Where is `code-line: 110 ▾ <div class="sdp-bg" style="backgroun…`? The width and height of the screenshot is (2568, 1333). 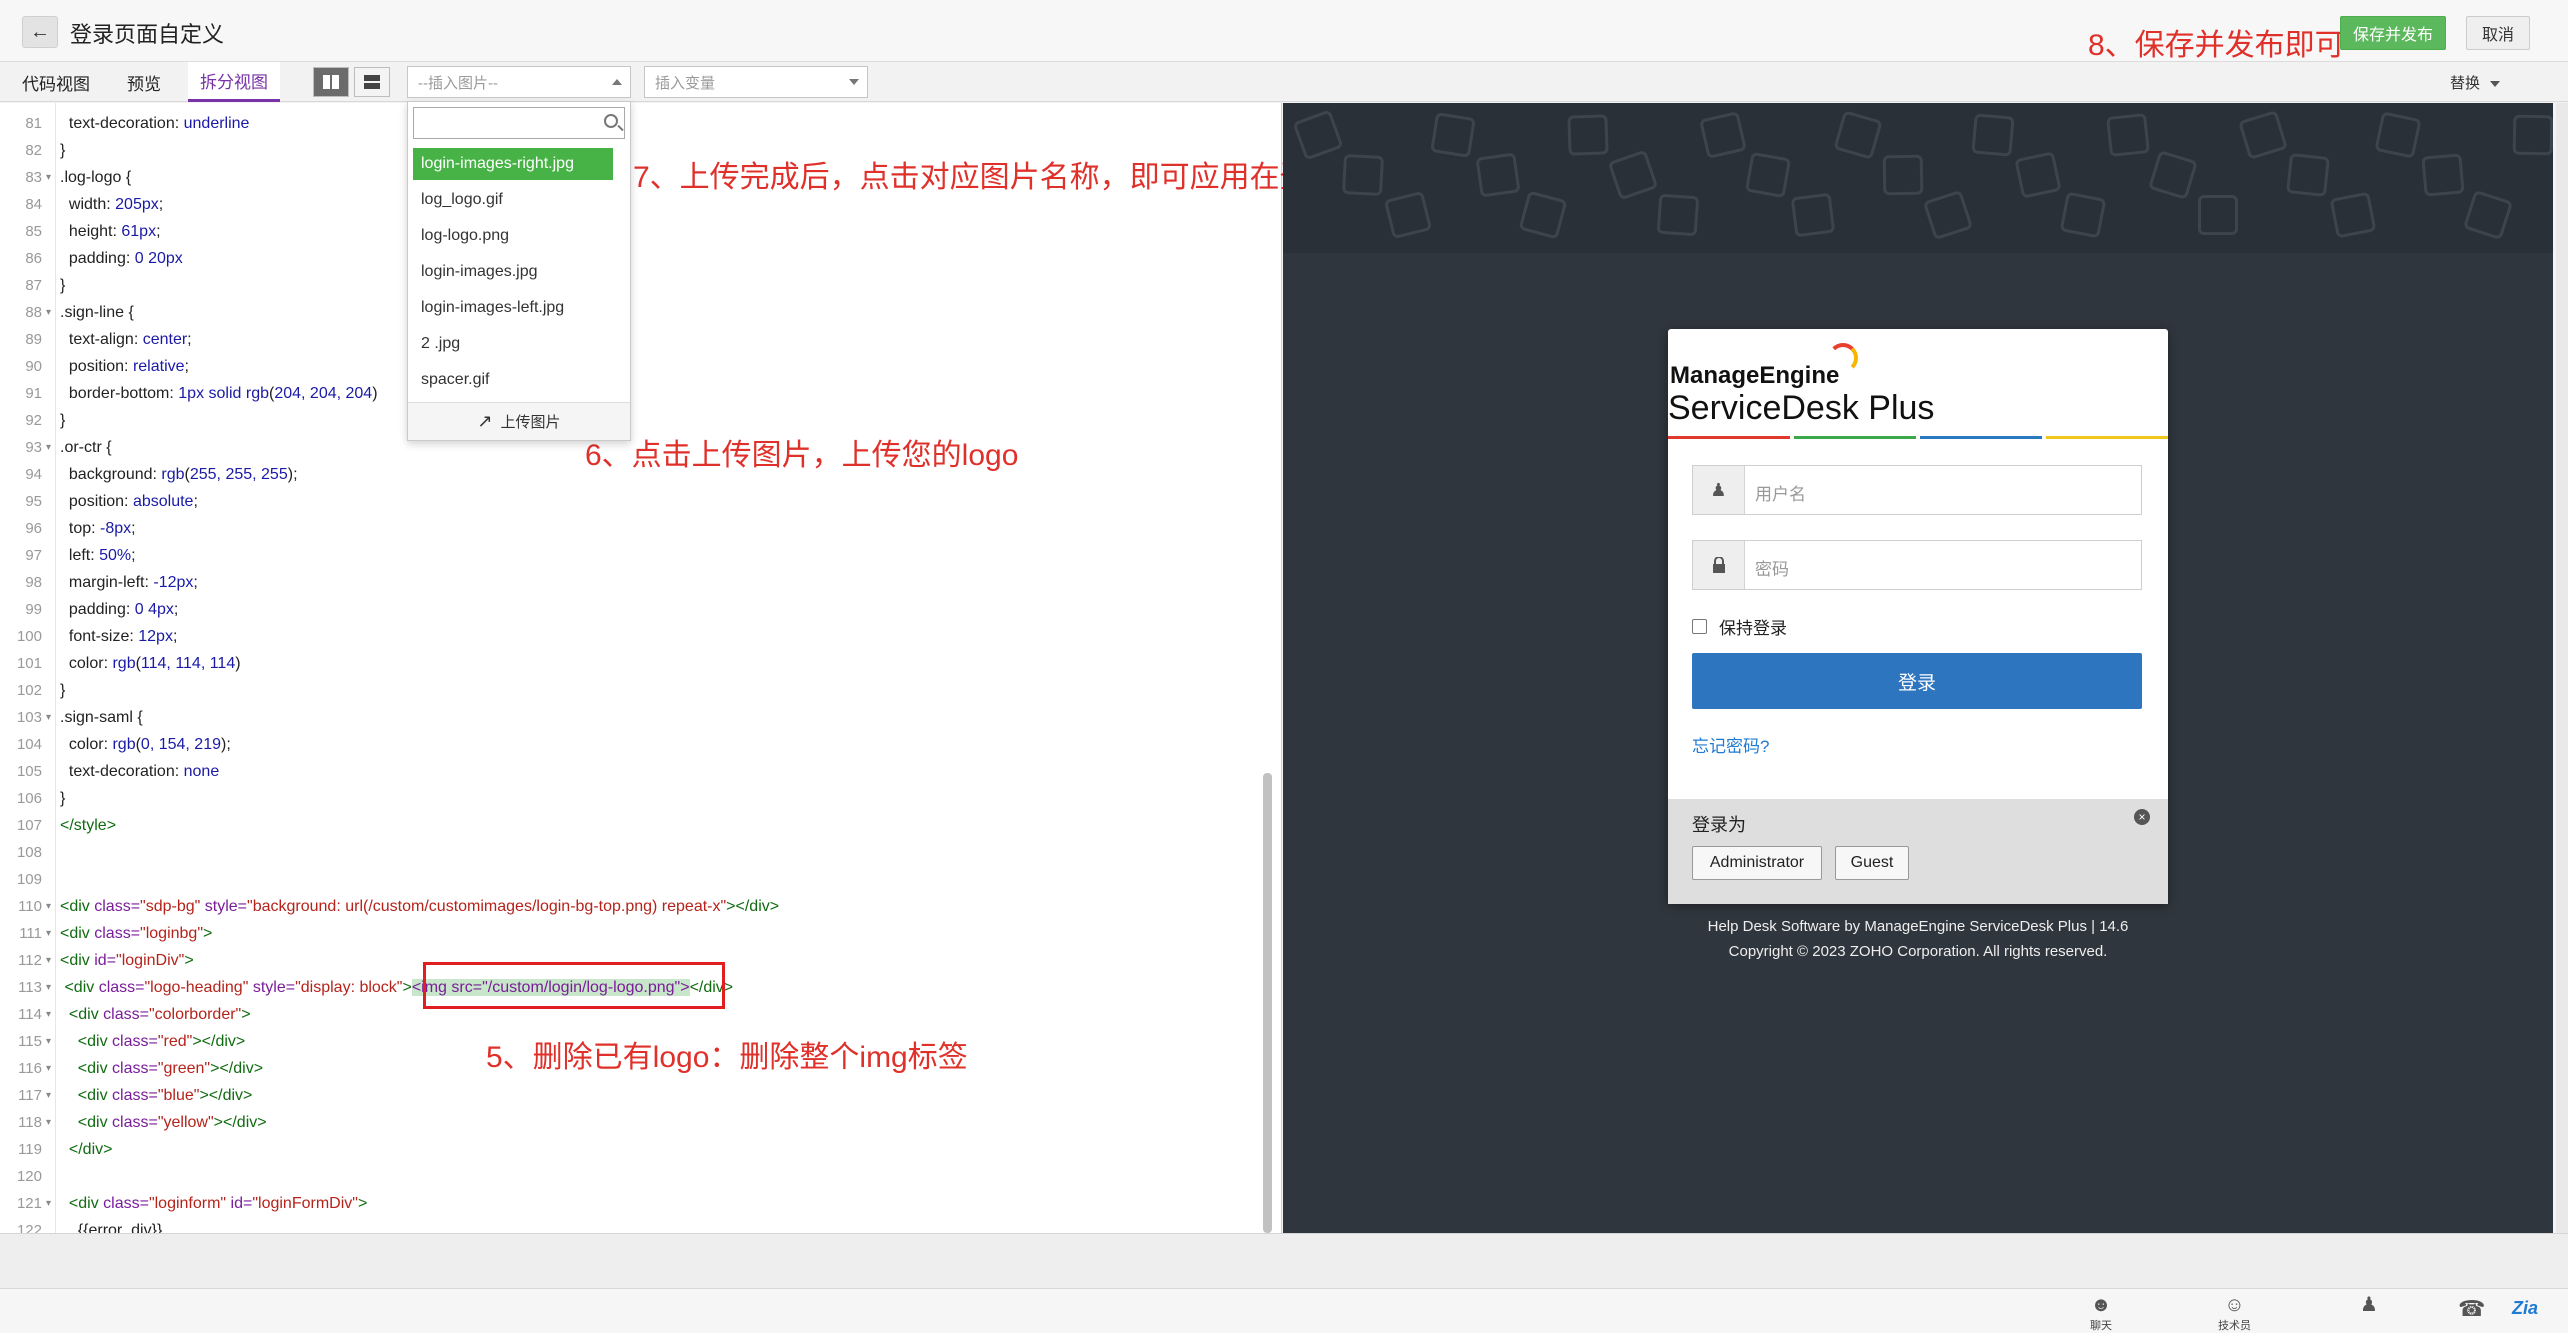 code-line: 110 ▾ <div class="sdp-bg" style="backgroun… is located at coordinates (631, 906).